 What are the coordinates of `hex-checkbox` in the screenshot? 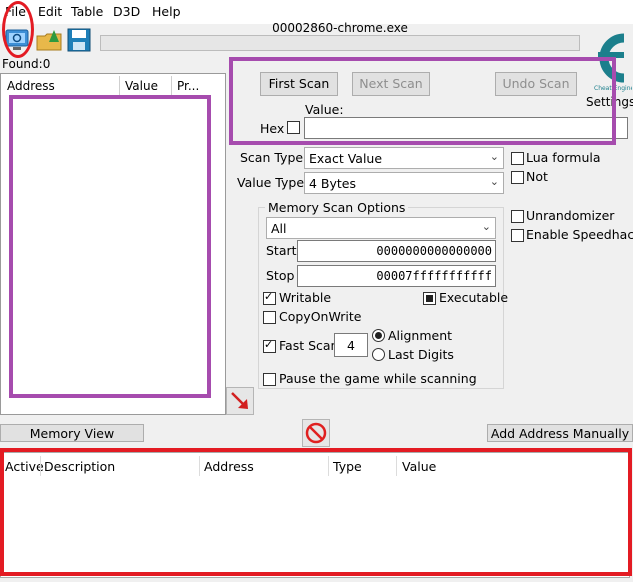 It's located at (293, 127).